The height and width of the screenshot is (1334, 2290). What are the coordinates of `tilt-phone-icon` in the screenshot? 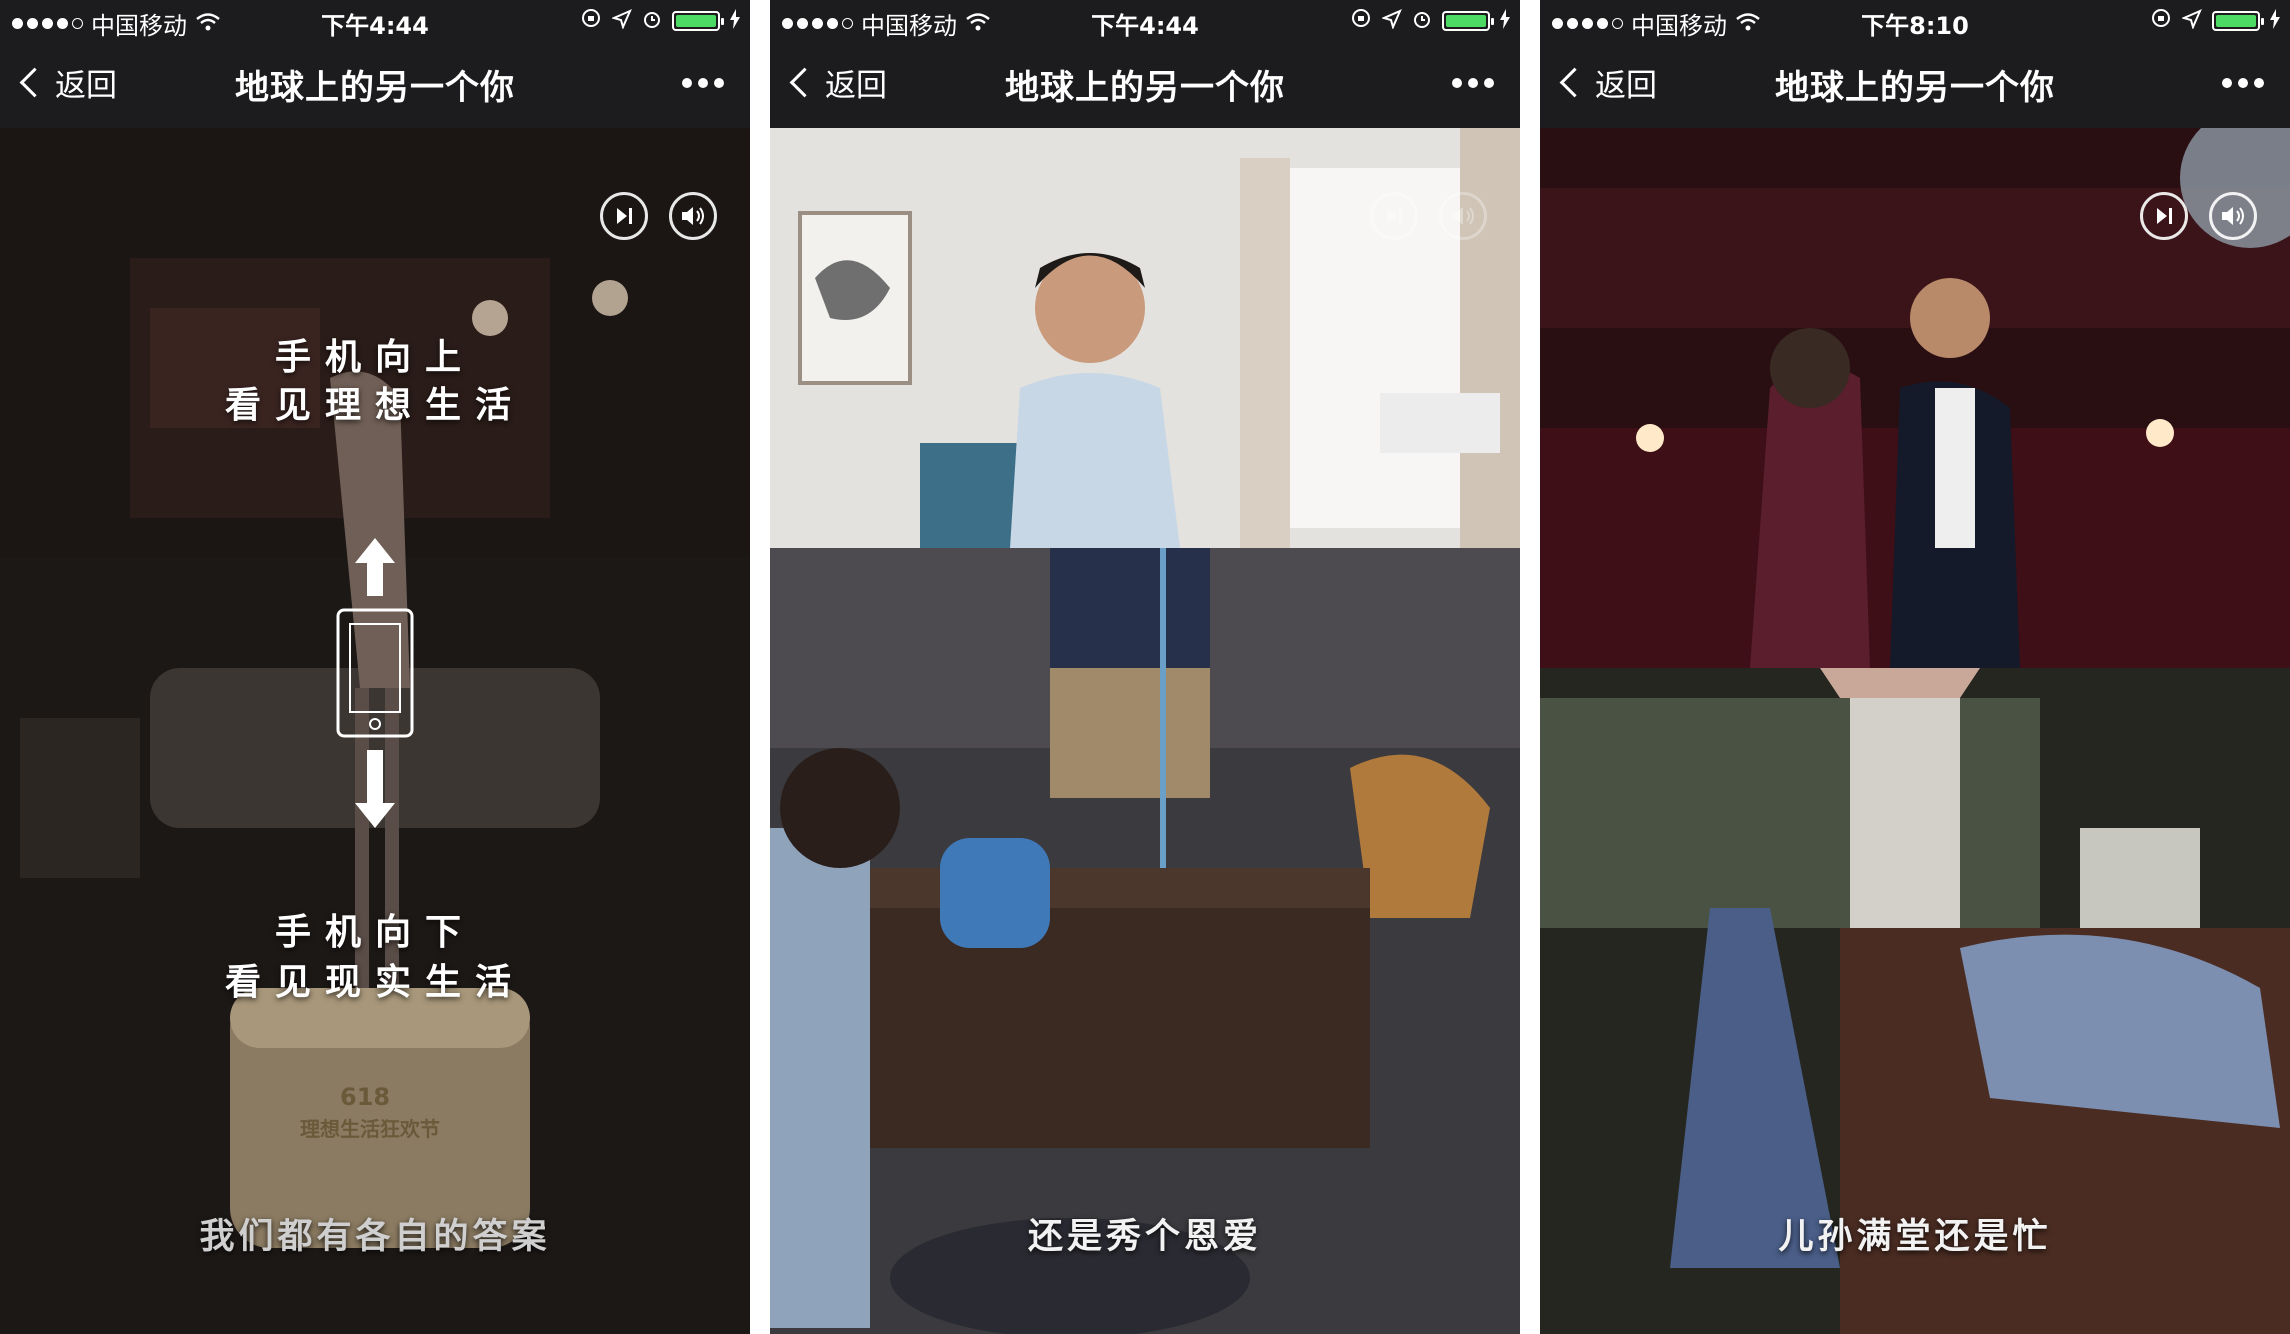 It's located at (375, 683).